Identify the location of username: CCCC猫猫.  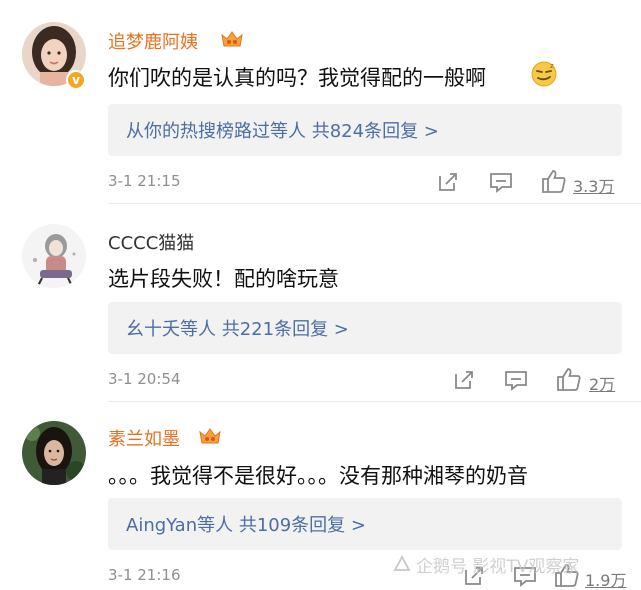
(151, 242).